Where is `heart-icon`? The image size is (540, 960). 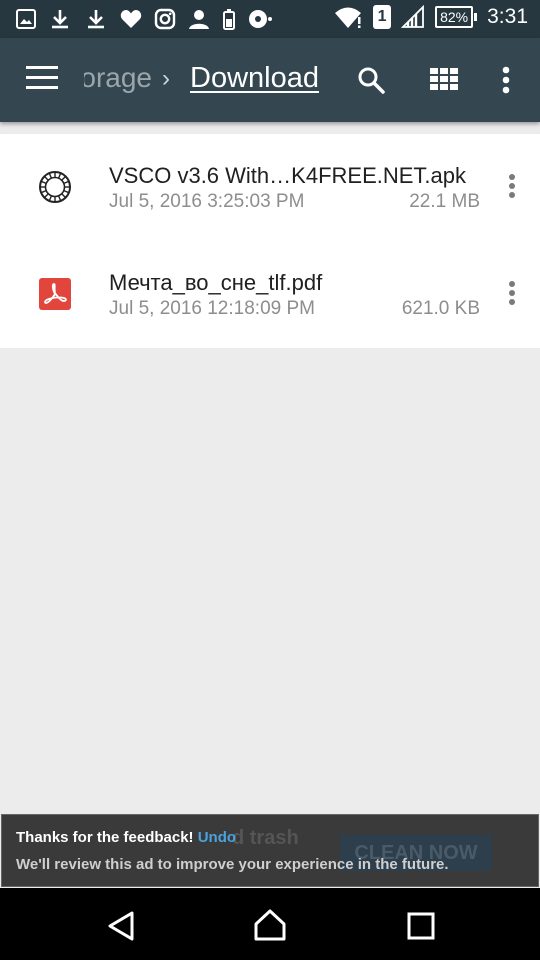
heart-icon is located at coordinates (131, 19).